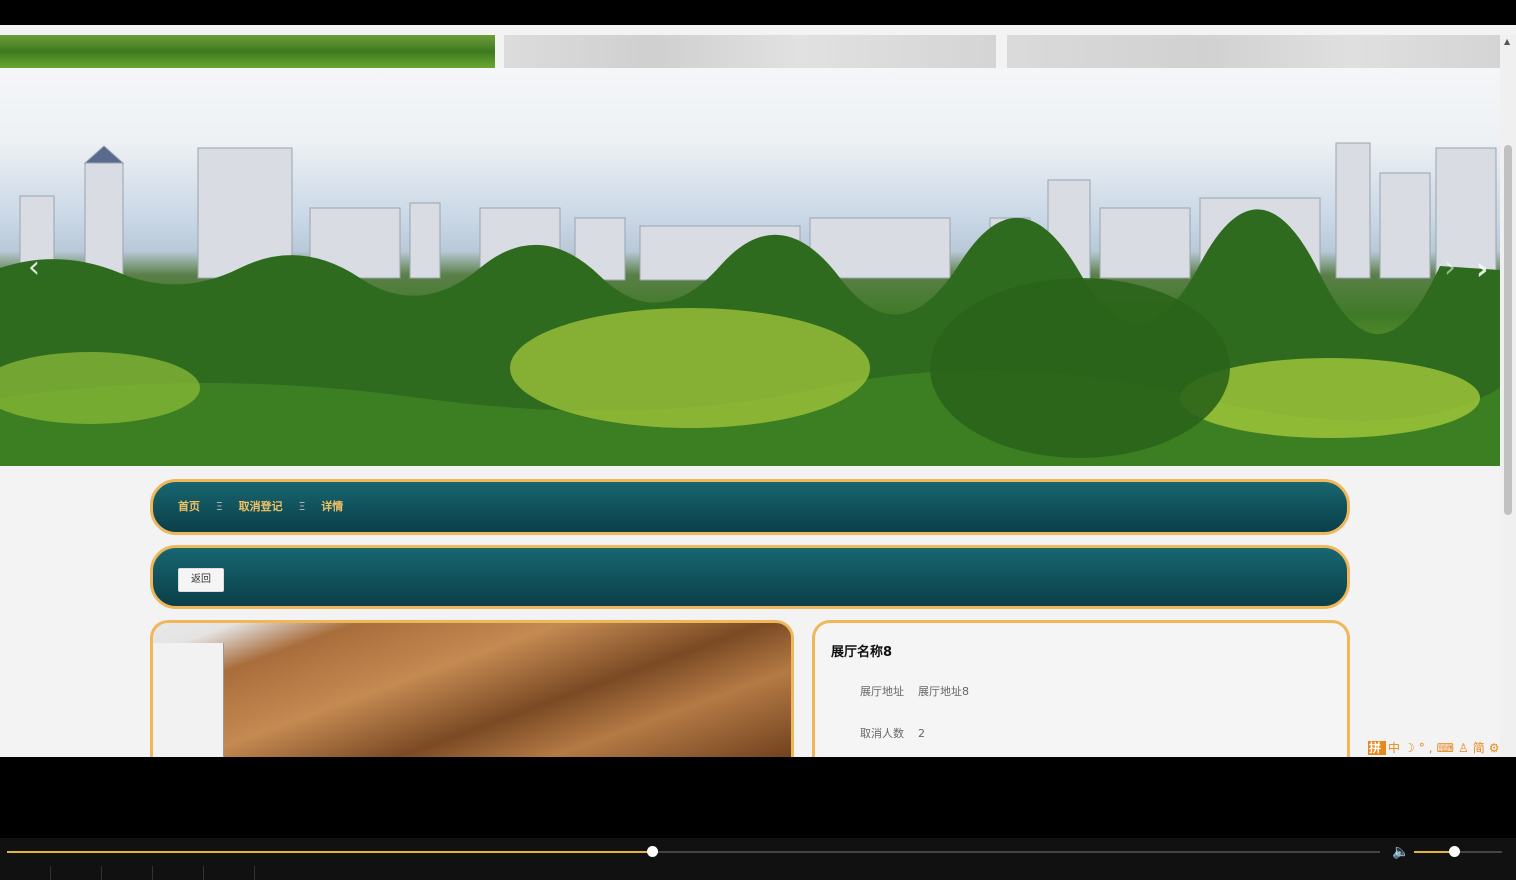 The height and width of the screenshot is (880, 1516). Describe the element at coordinates (1081, 688) in the screenshot. I see `detail-card: 展厅名称8 展厅地址 展厅地址8 取消人数 2` at that location.